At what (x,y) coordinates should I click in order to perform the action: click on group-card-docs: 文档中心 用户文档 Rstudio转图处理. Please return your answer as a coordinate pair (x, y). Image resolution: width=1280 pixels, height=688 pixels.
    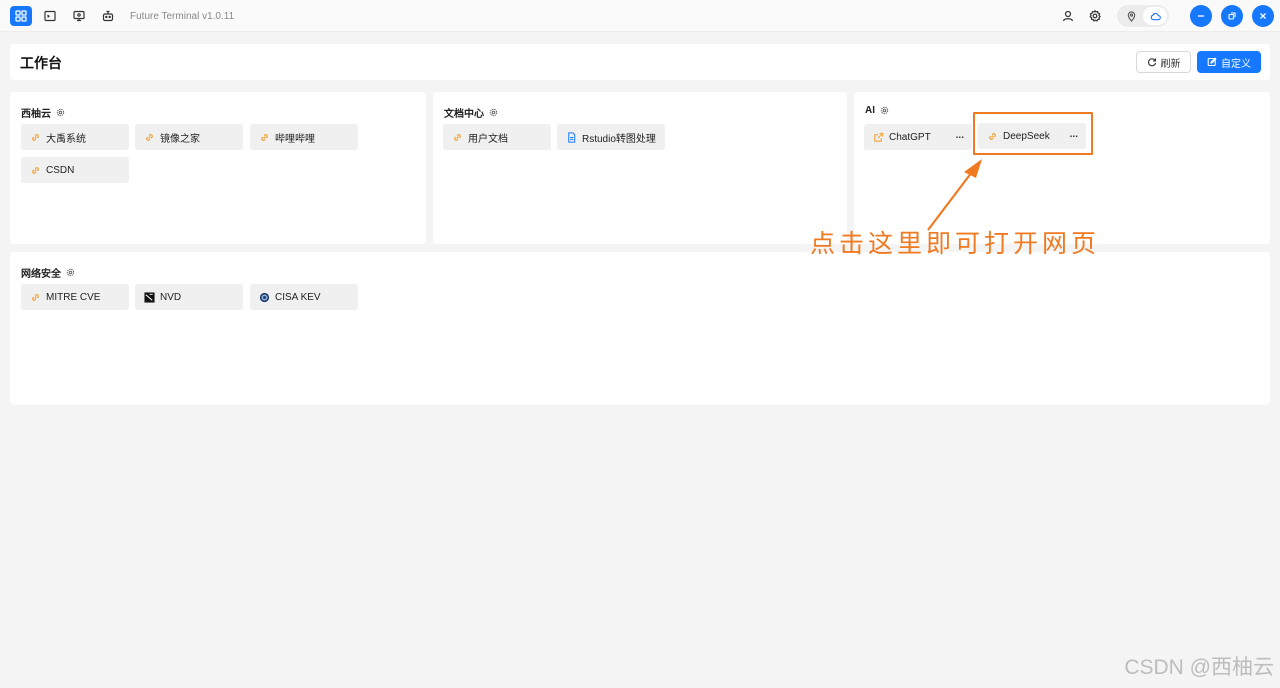
    Looking at the image, I should click on (640, 168).